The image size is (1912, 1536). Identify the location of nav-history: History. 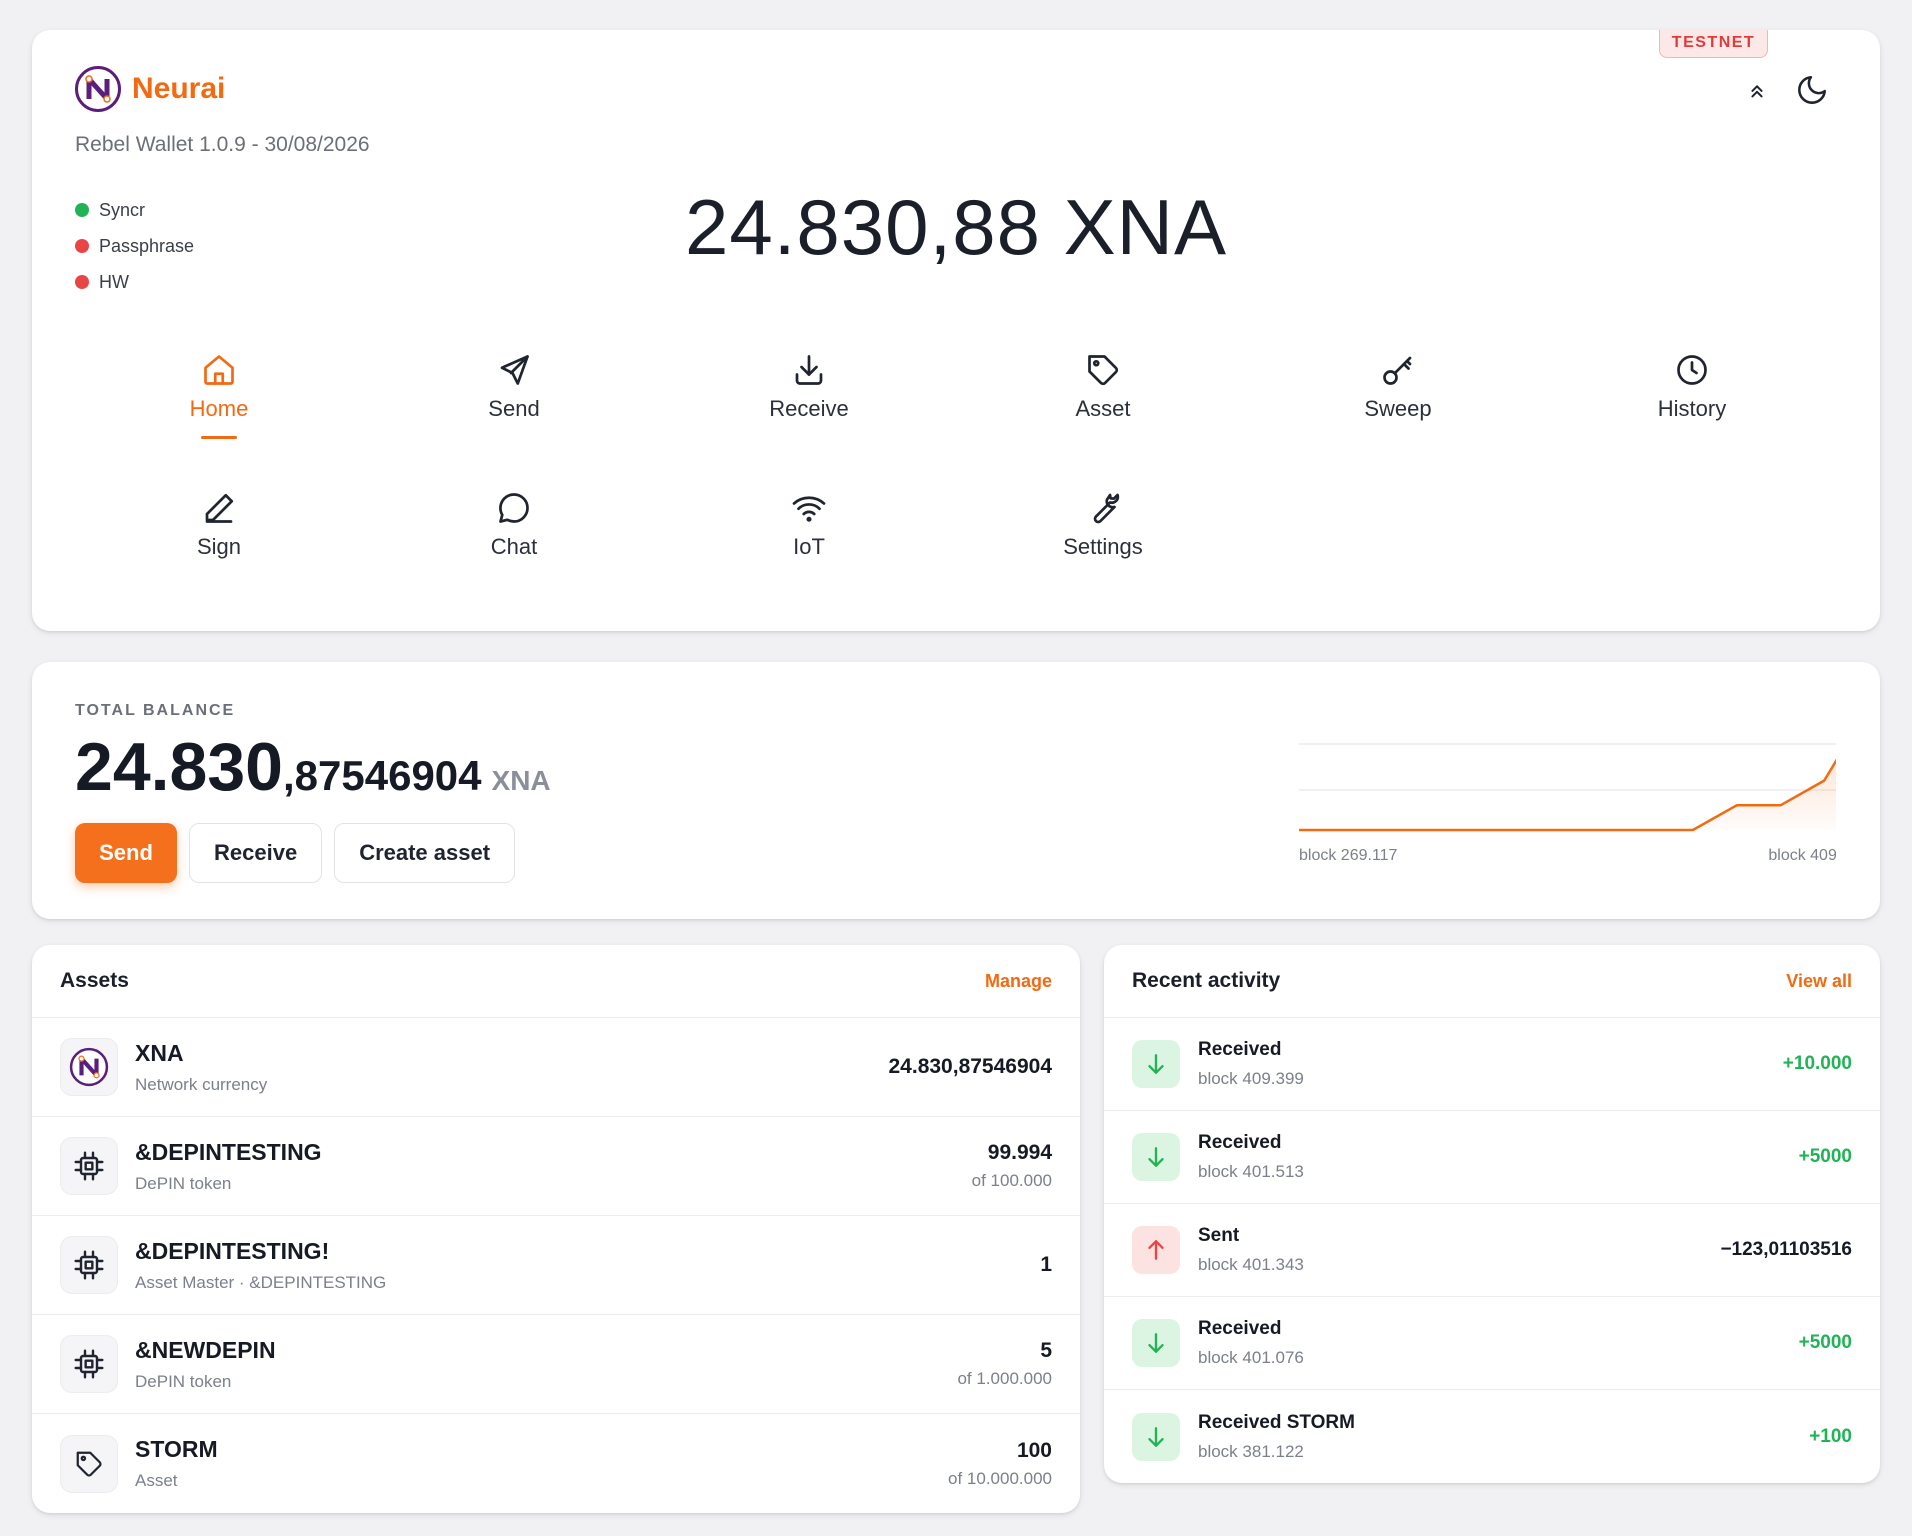
(1692, 407).